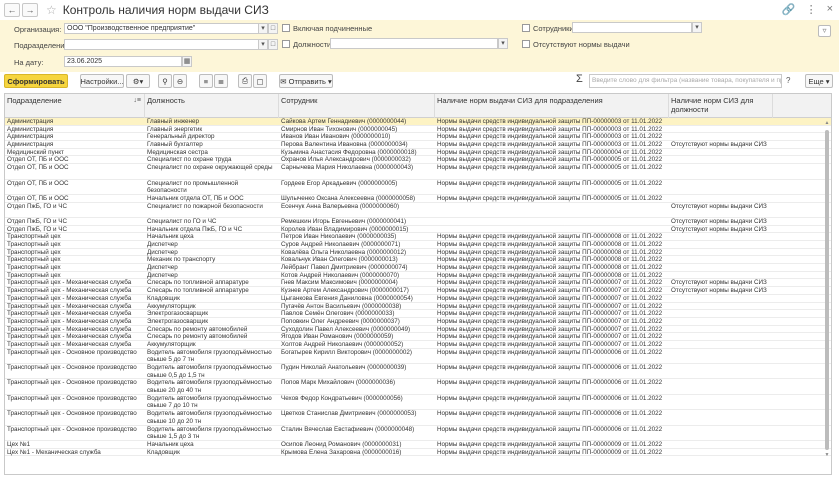 The height and width of the screenshot is (478, 839). What do you see at coordinates (286, 28) in the screenshot?
I see `include-subordinate-checkbox` at bounding box center [286, 28].